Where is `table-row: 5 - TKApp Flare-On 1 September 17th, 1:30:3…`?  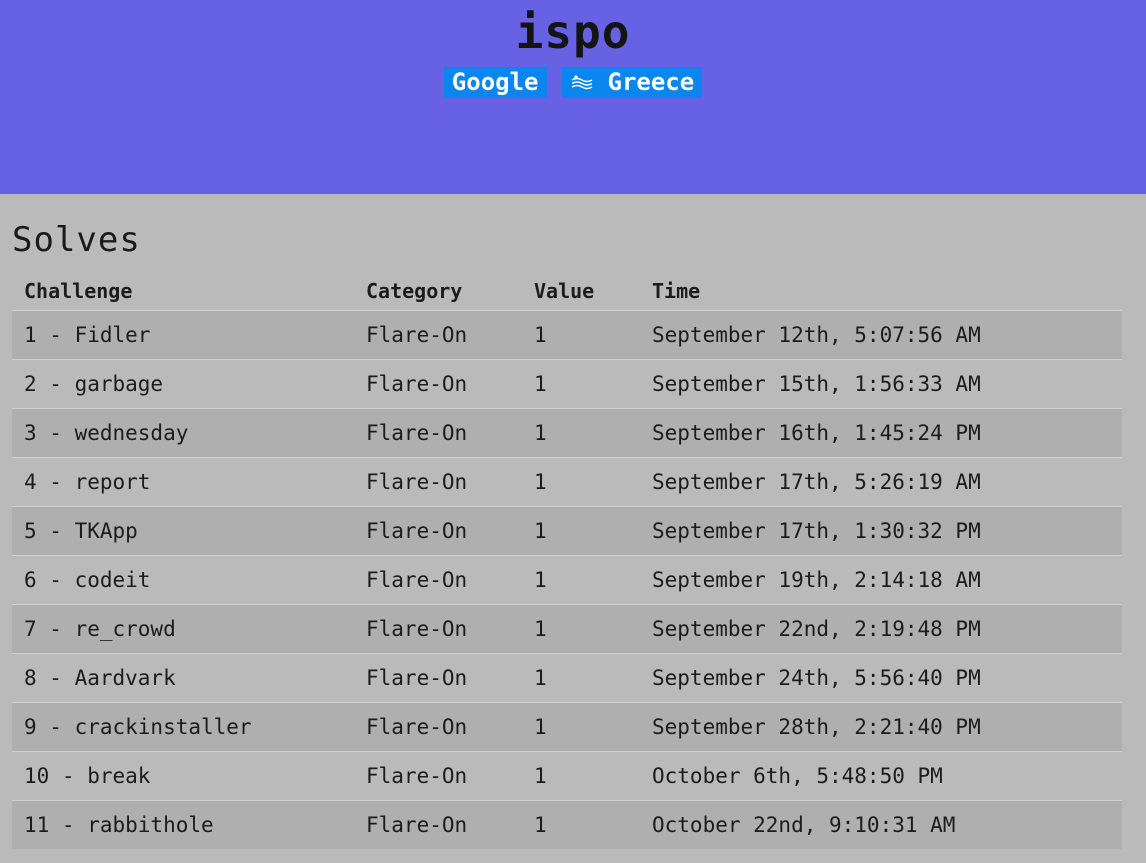
table-row: 5 - TKApp Flare-On 1 September 17th, 1:30:3… is located at coordinates (567, 531).